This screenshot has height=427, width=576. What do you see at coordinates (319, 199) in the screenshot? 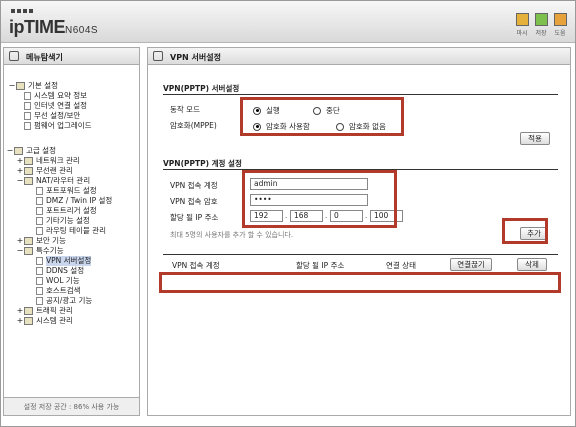
I see `highlight-box-account` at bounding box center [319, 199].